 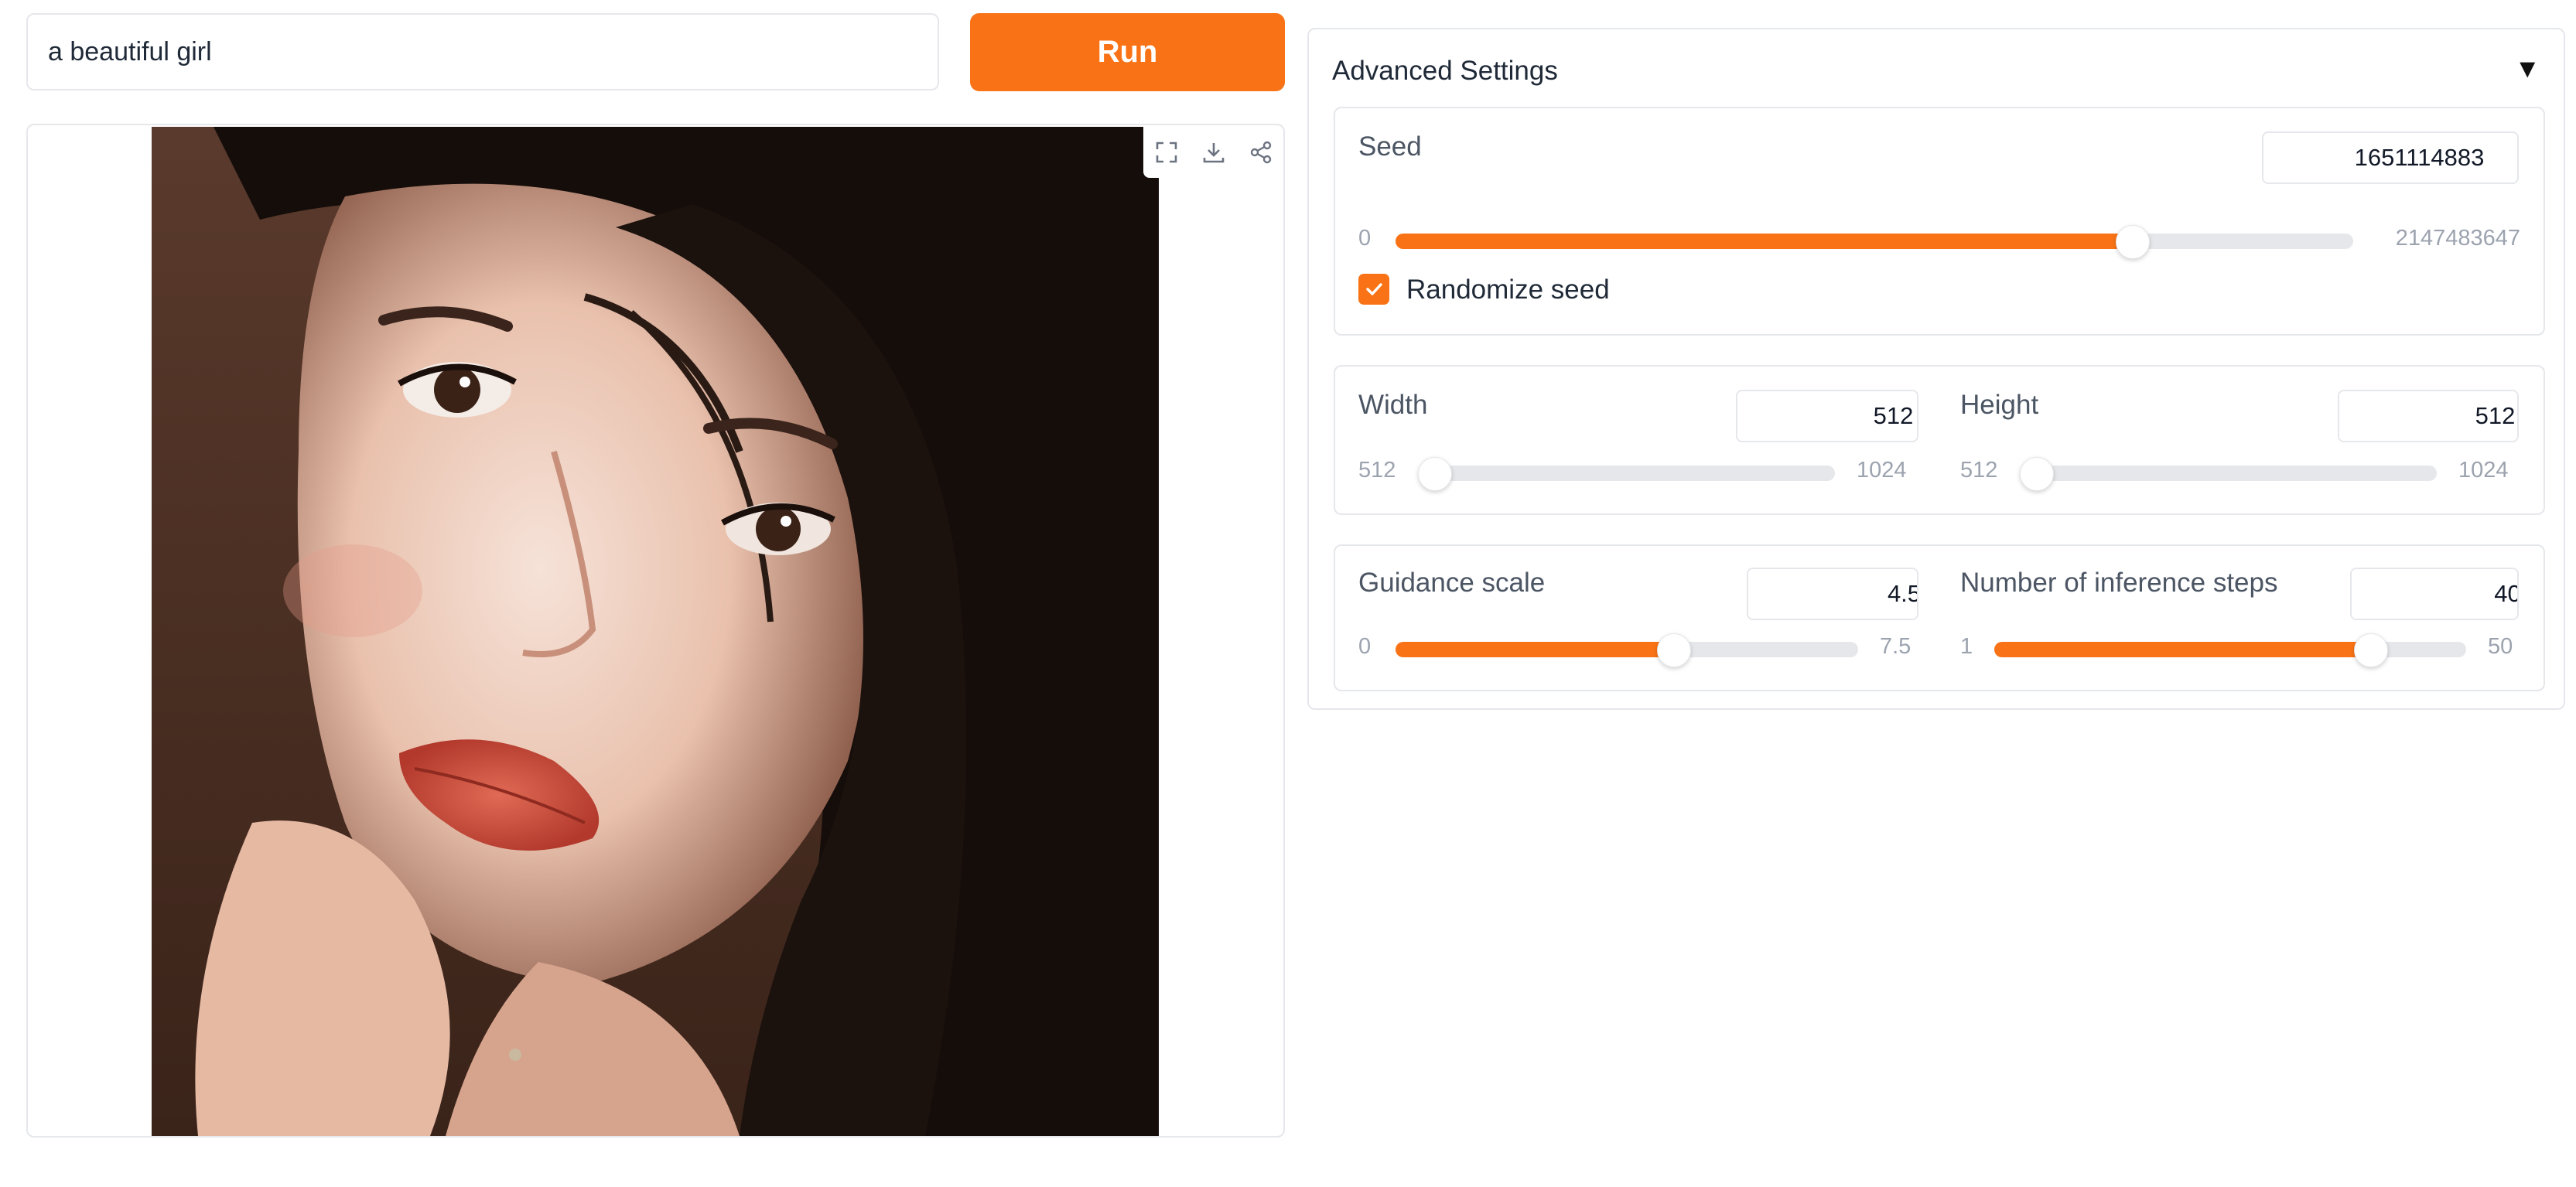 What do you see at coordinates (1365, 646) in the screenshot?
I see `guidance-min: 0` at bounding box center [1365, 646].